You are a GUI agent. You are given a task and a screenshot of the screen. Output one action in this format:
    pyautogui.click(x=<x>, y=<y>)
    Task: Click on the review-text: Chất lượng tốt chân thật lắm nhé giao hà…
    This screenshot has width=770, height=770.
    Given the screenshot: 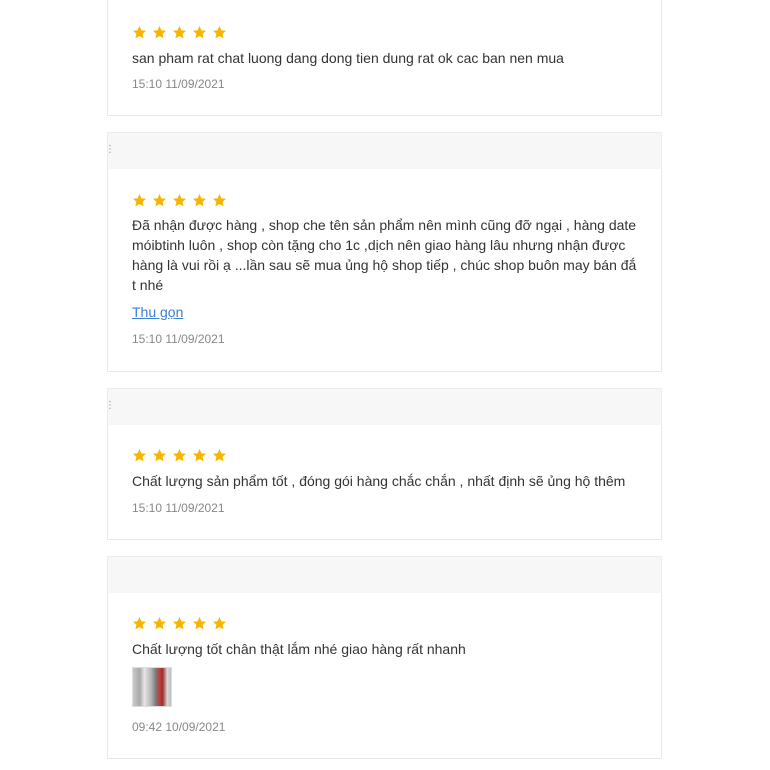 What is the action you would take?
    pyautogui.click(x=299, y=649)
    